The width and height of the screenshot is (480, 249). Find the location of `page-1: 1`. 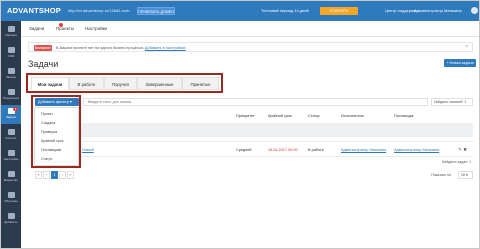

page-1: 1 is located at coordinates (54, 175).